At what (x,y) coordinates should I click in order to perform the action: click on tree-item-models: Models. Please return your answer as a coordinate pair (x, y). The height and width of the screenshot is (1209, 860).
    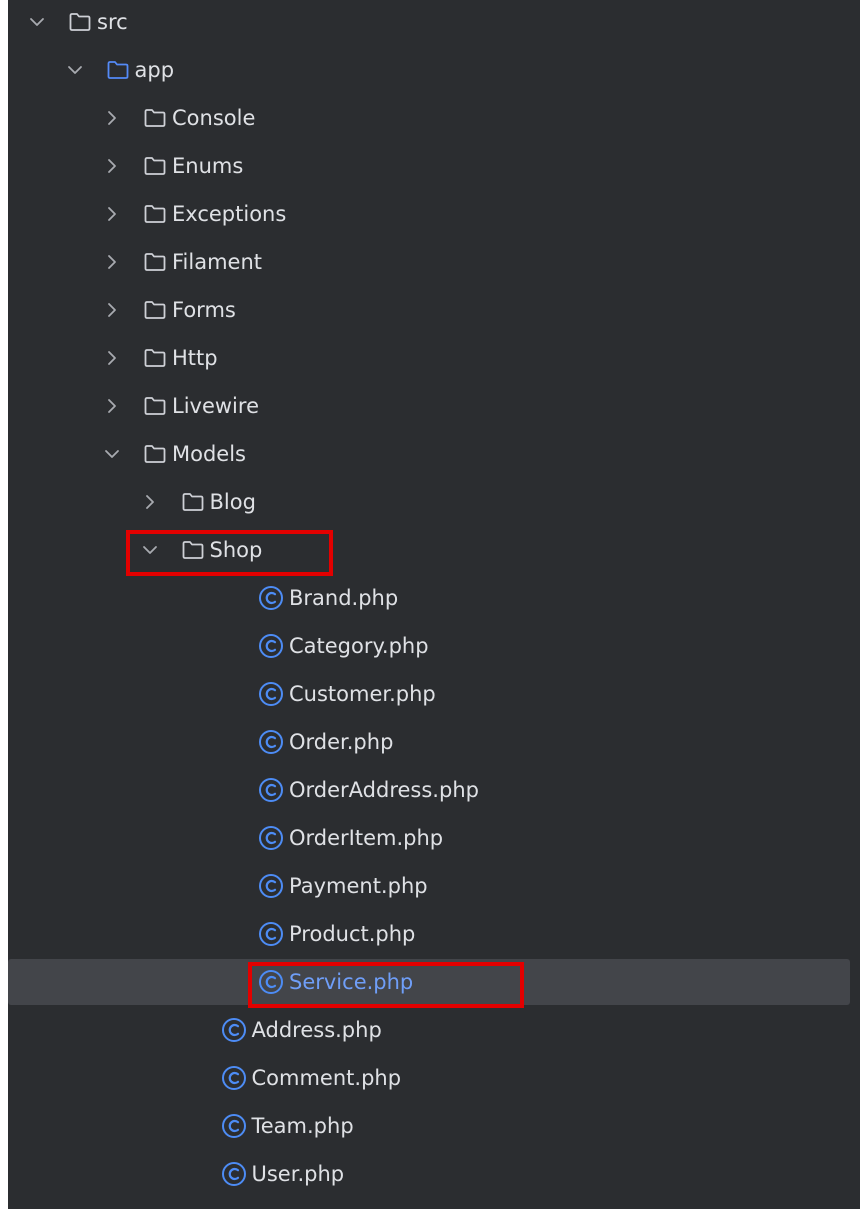
    Looking at the image, I should click on (434, 454).